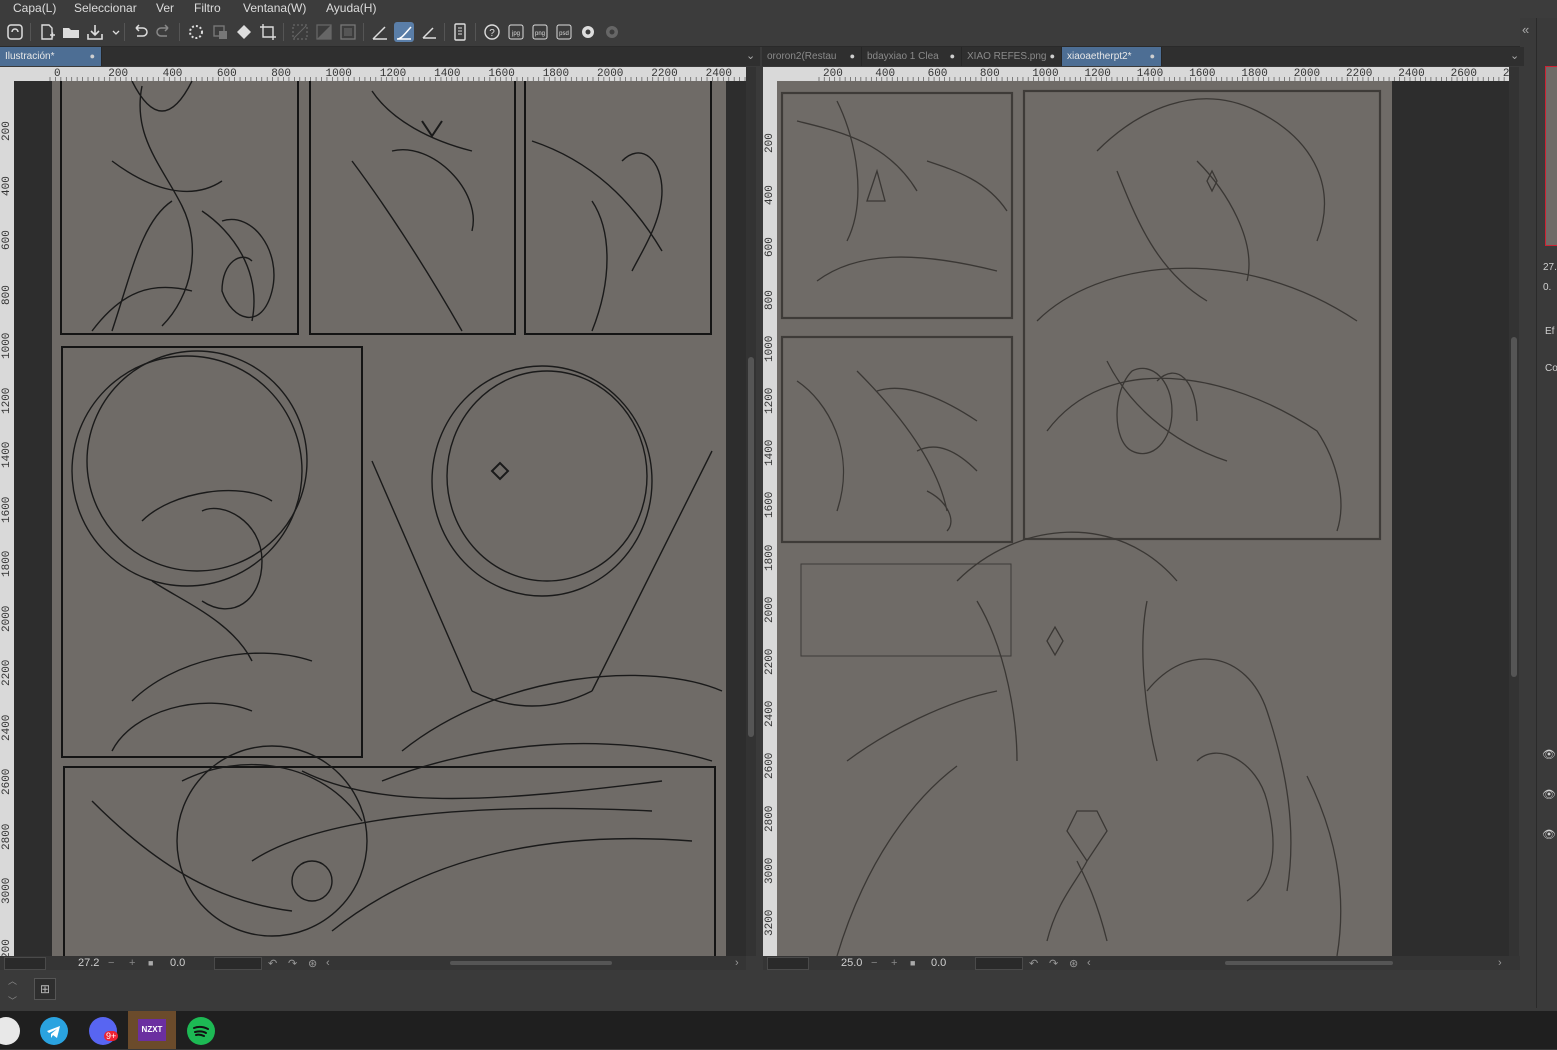  Describe the element at coordinates (34, 8) in the screenshot. I see `menu-item-capa: Capa(L)` at that location.